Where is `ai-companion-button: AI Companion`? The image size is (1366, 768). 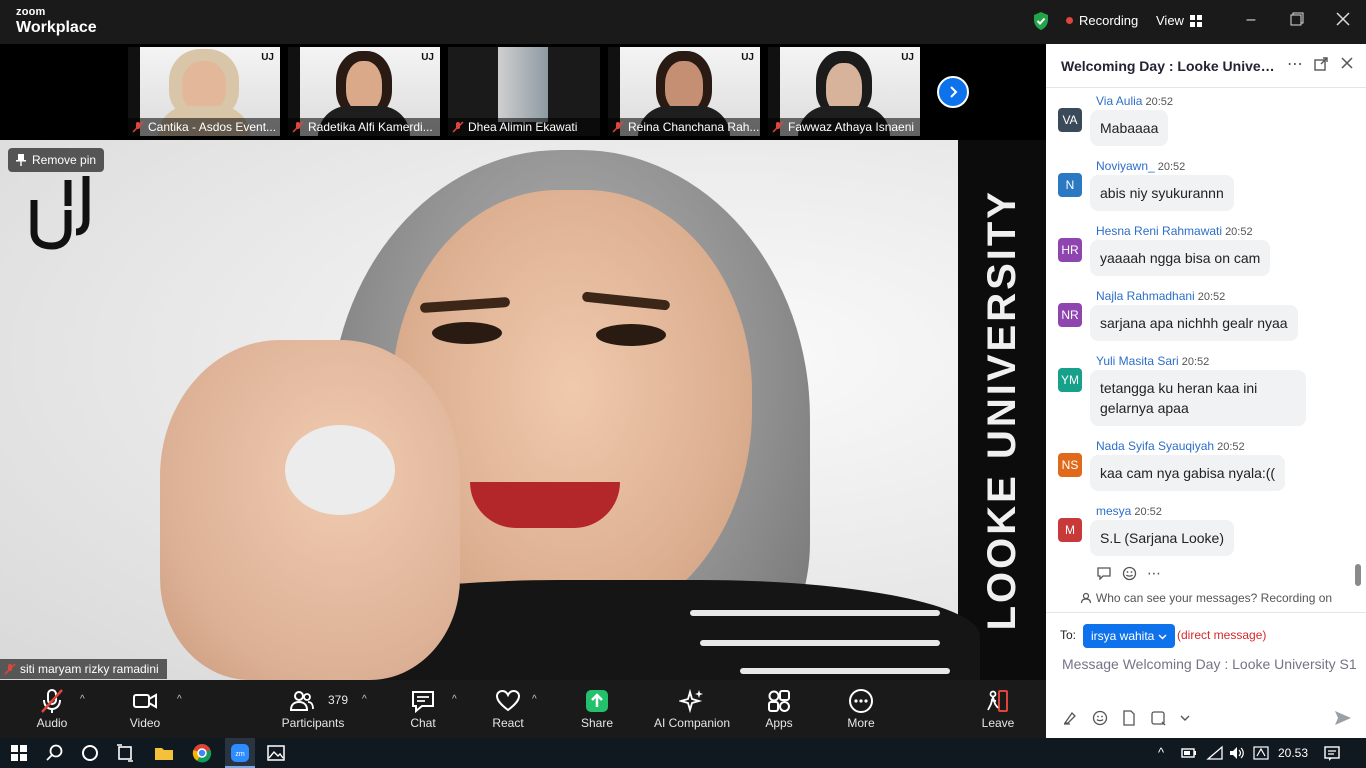 ai-companion-button: AI Companion is located at coordinates (692, 709).